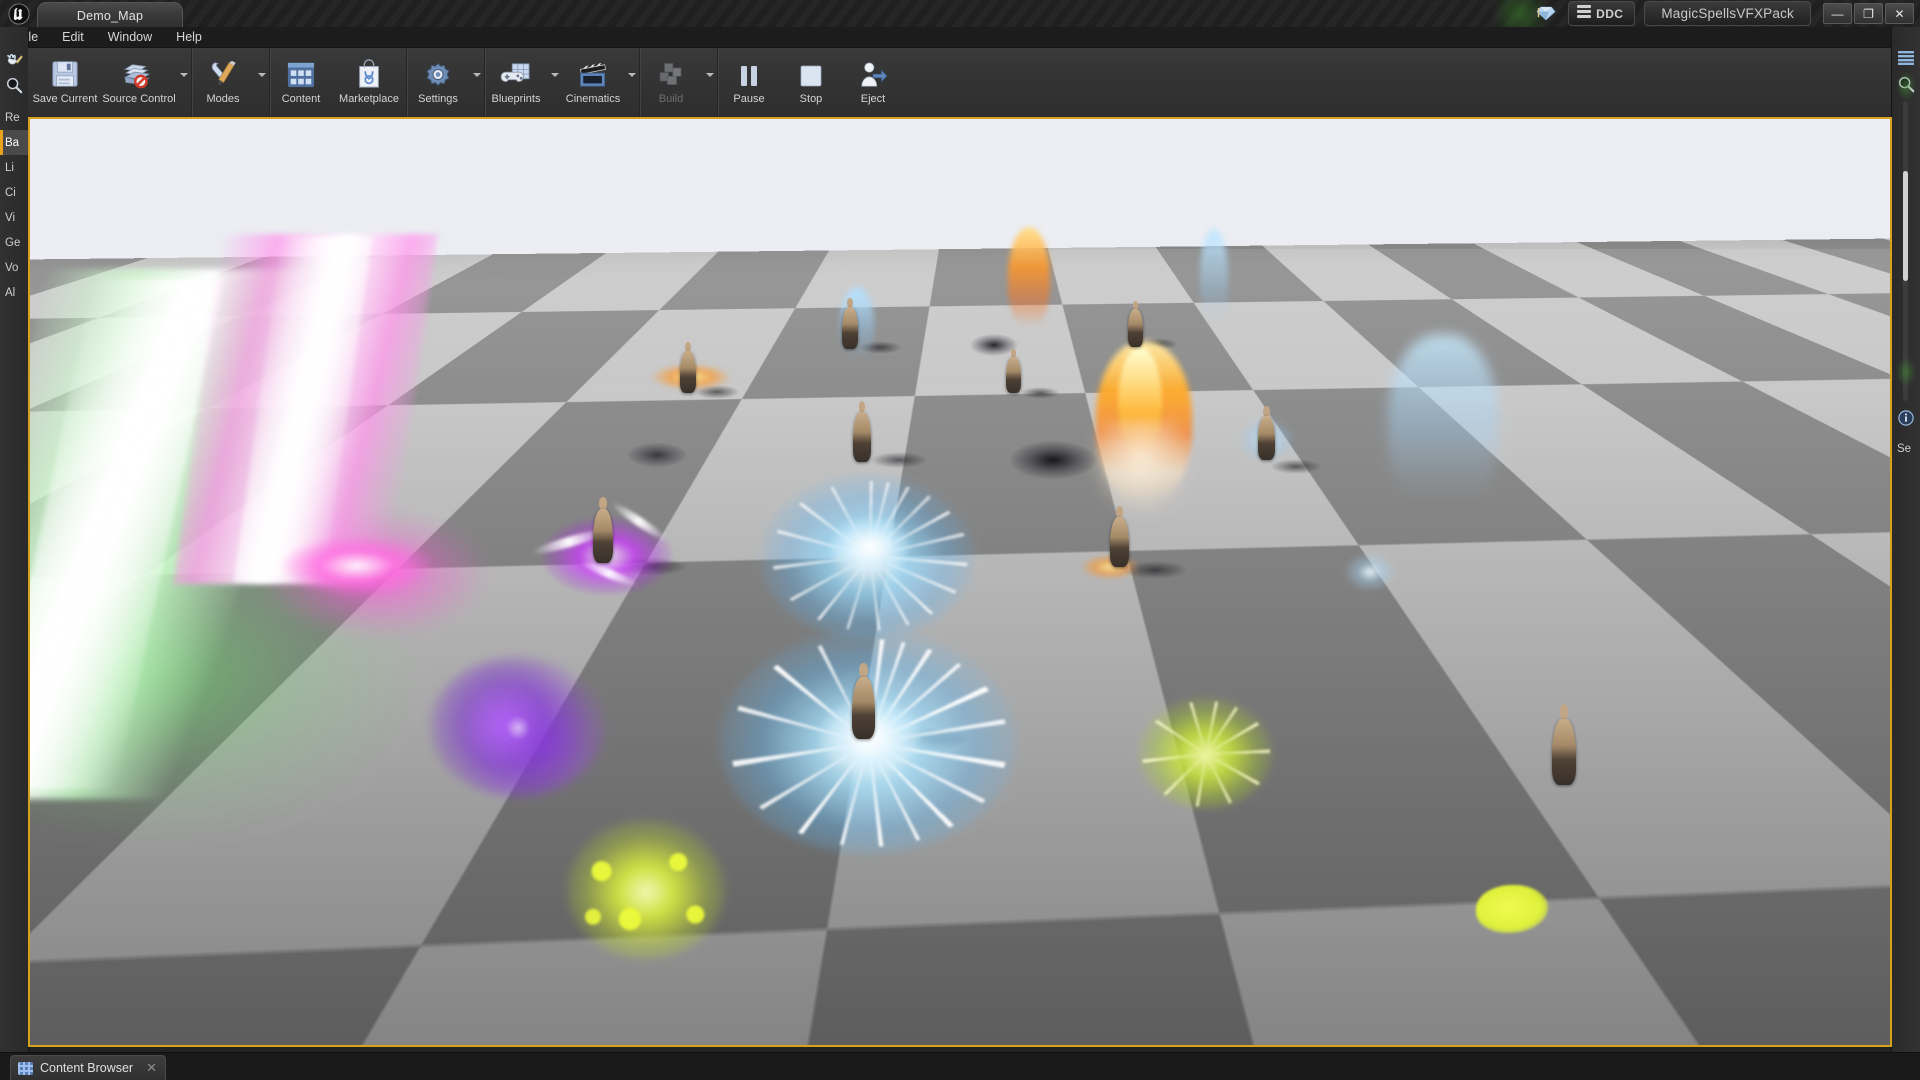  What do you see at coordinates (14, 167) in the screenshot?
I see `sidebar-tab-lights: Li` at bounding box center [14, 167].